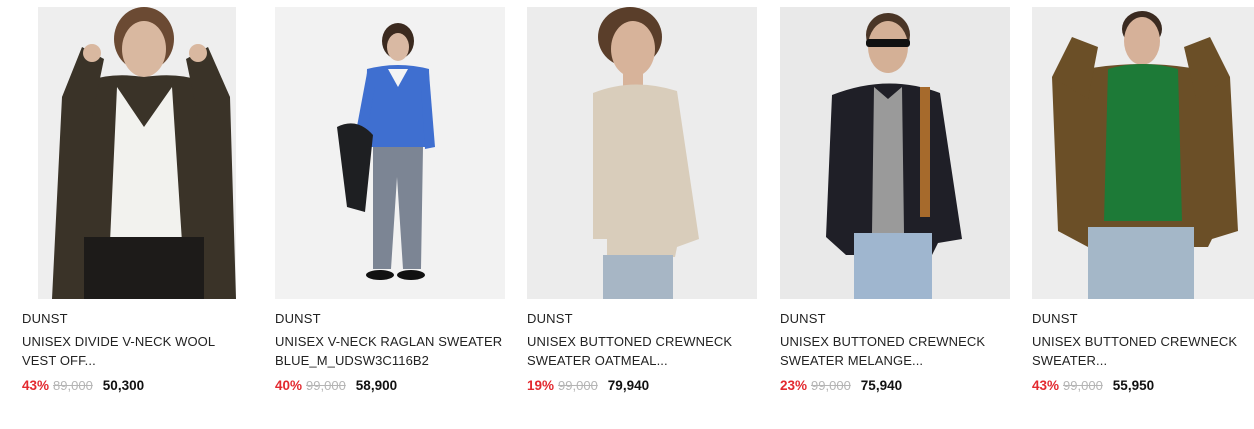 The height and width of the screenshot is (429, 1254). Describe the element at coordinates (541, 385) in the screenshot. I see `discount-rate: 19%` at that location.